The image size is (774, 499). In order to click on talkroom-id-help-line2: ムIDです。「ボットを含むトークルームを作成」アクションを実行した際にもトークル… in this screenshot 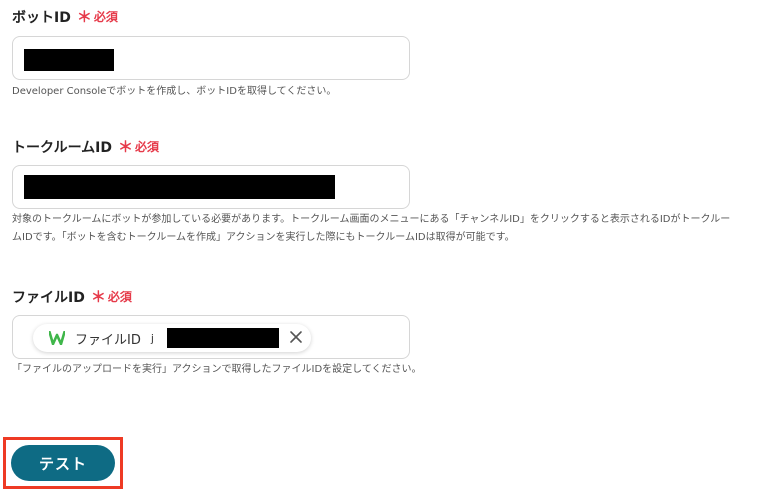, I will do `click(263, 237)`.